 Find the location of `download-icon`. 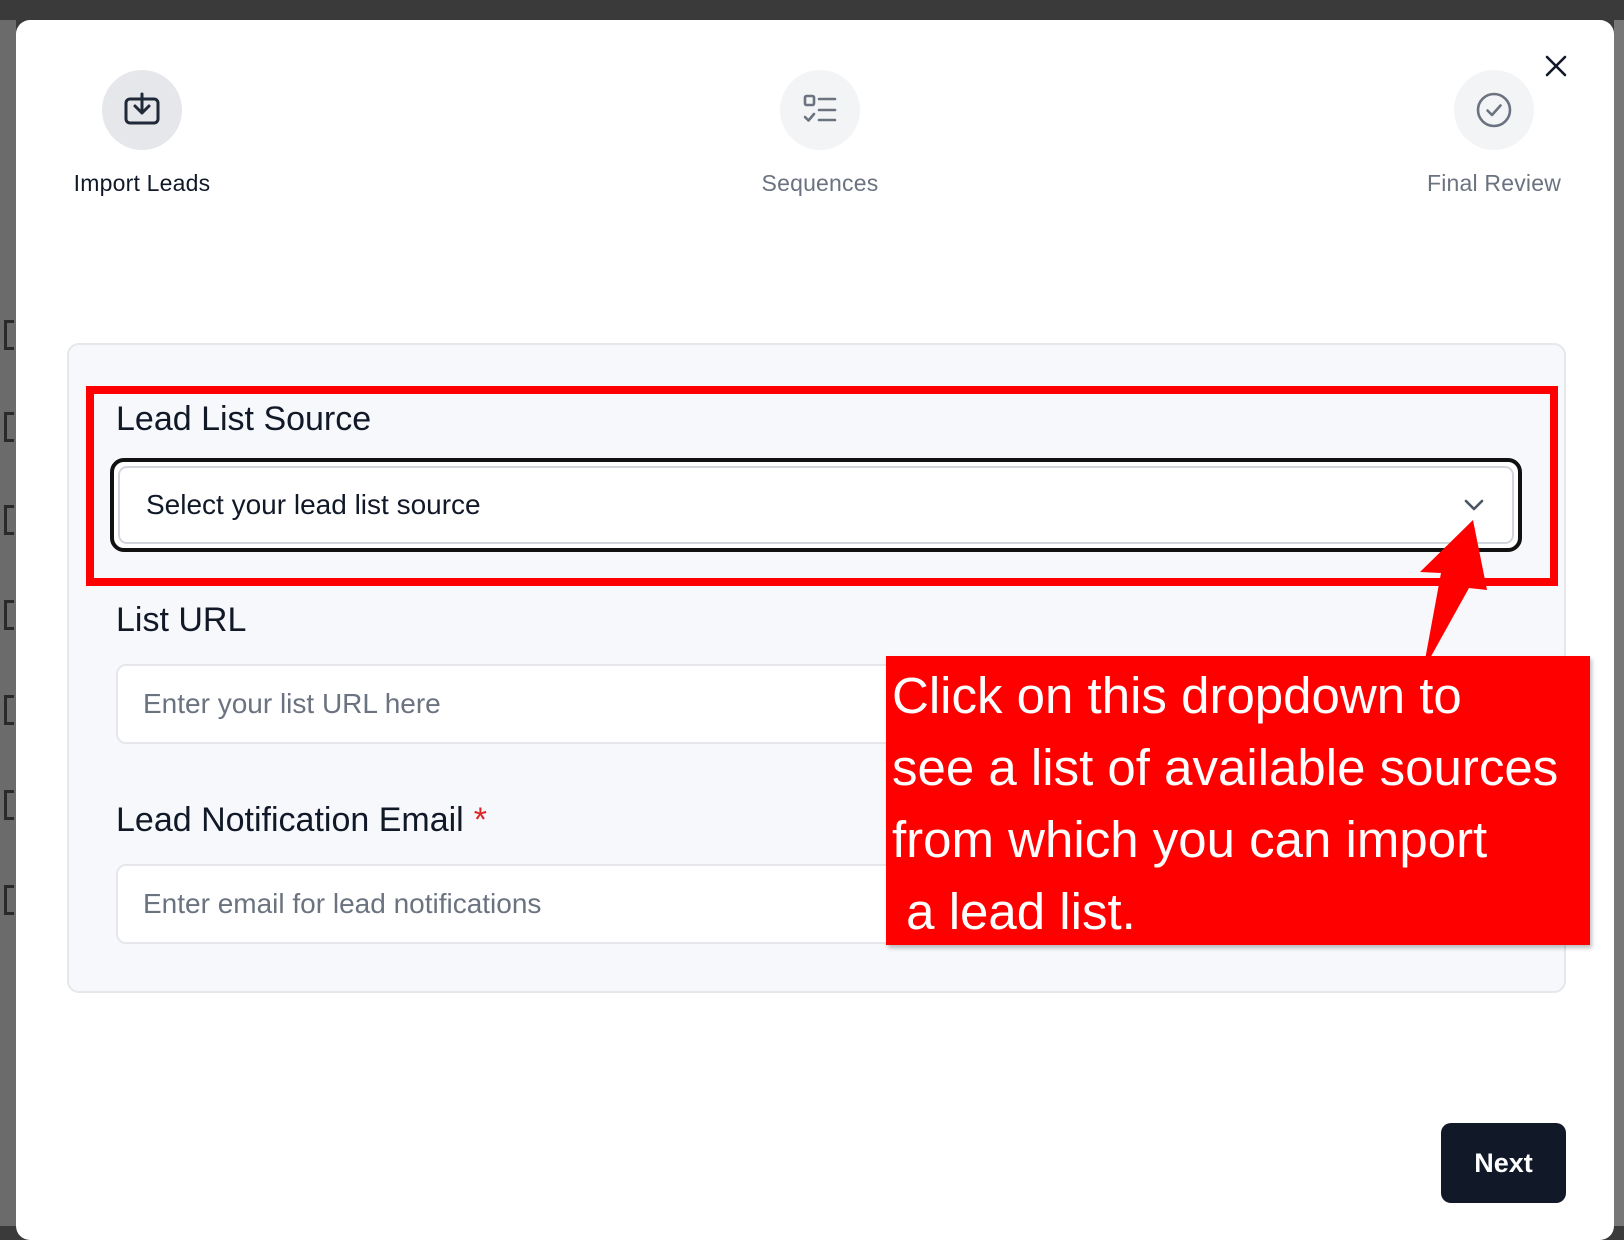

download-icon is located at coordinates (142, 108).